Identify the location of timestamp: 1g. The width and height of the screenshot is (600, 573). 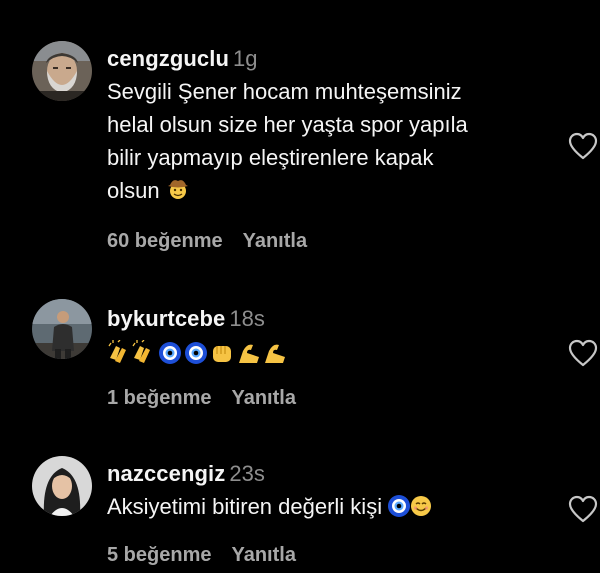
(245, 58).